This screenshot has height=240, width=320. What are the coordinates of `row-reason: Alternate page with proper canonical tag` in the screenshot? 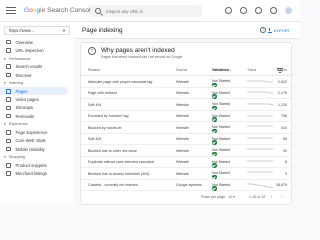 It's located at (120, 81).